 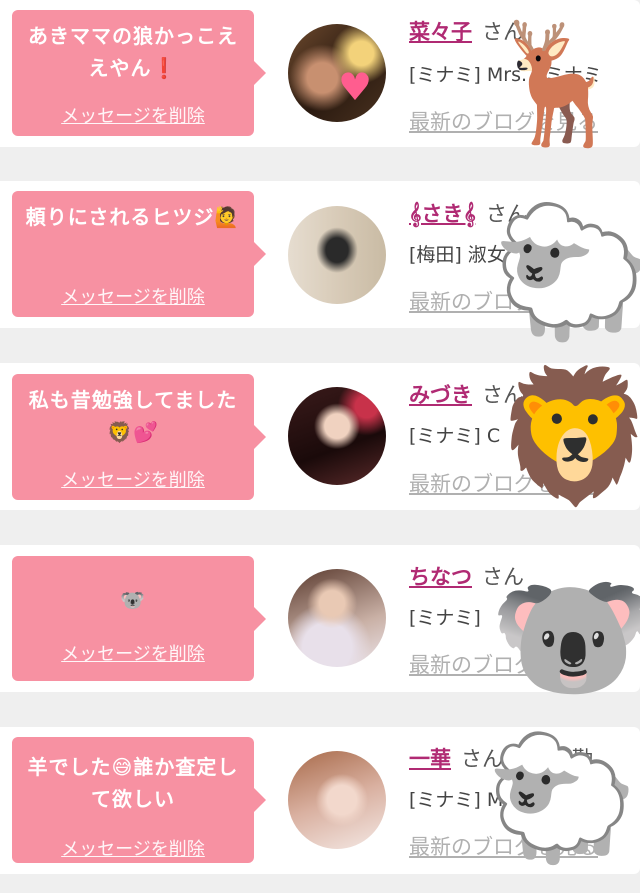 I want to click on girl-name-link: 菜々子, so click(x=440, y=32).